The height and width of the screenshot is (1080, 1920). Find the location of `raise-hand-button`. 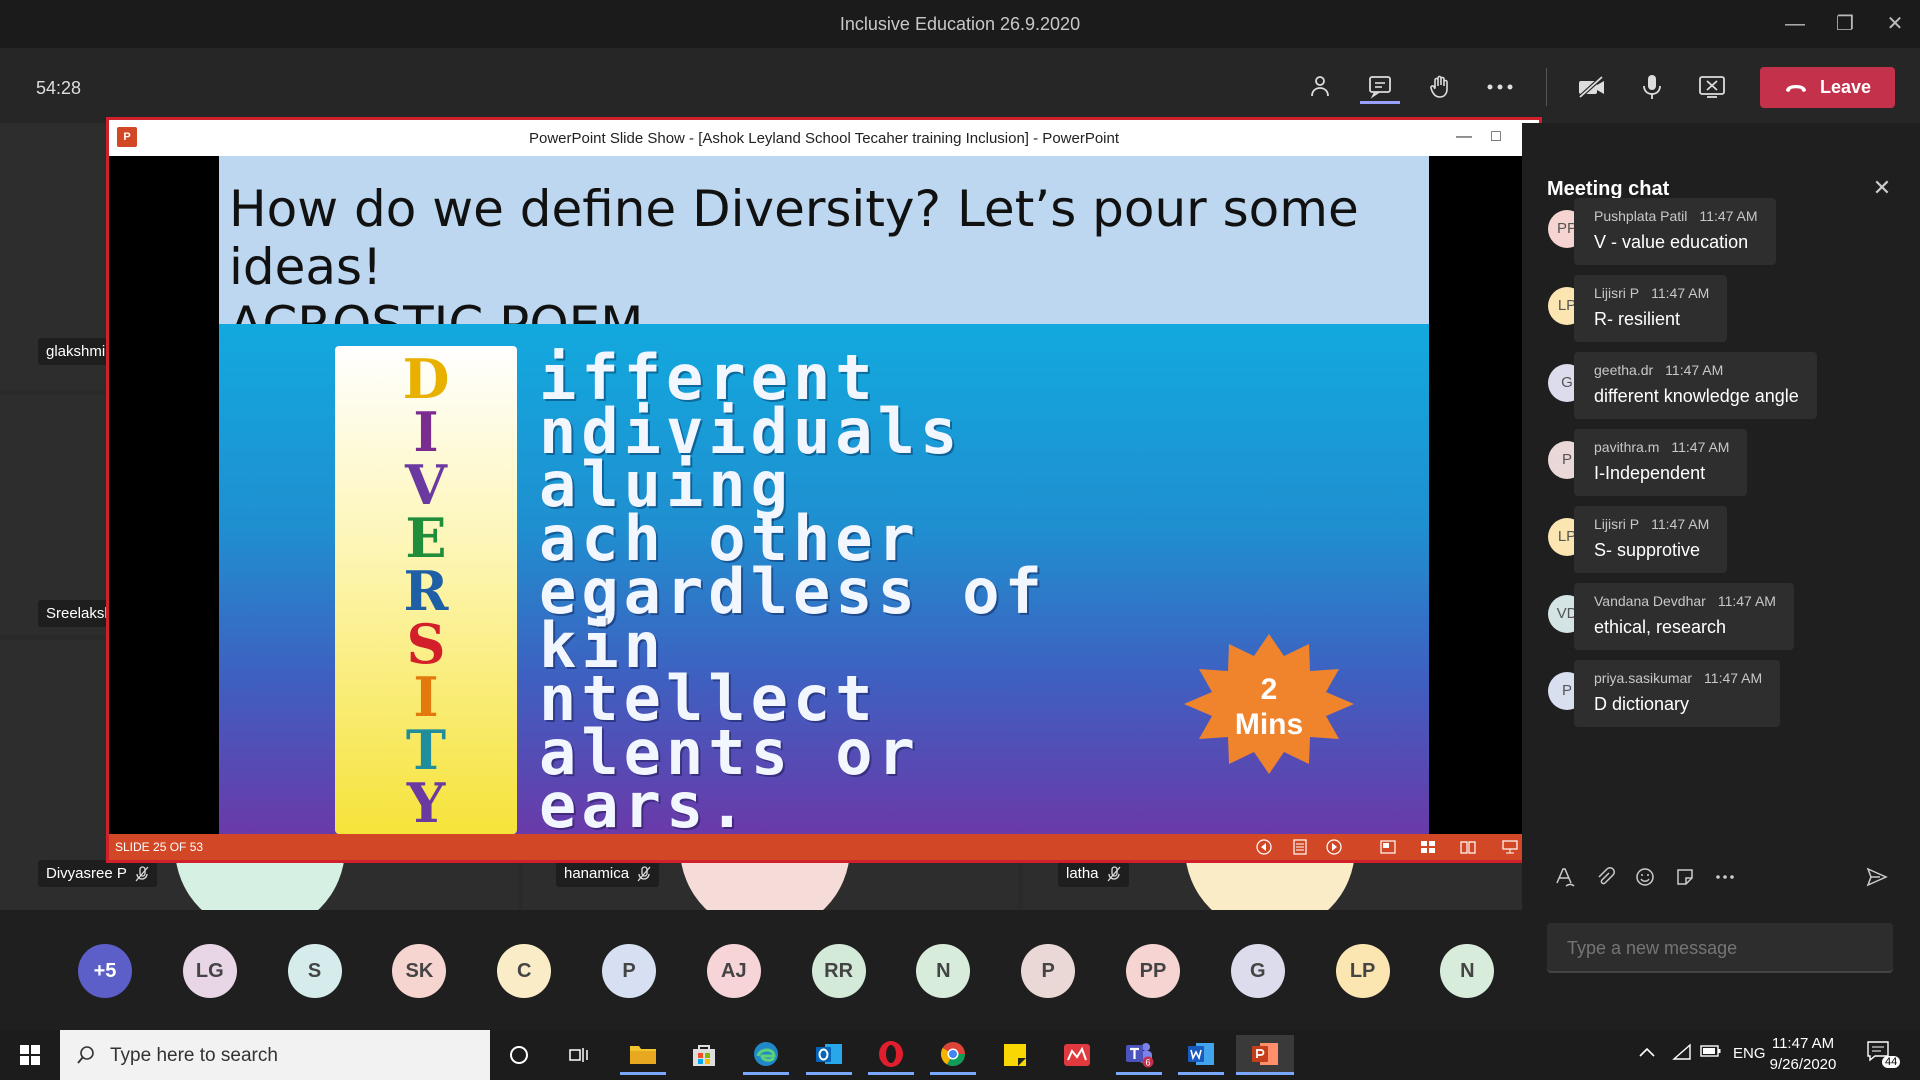

raise-hand-button is located at coordinates (1440, 87).